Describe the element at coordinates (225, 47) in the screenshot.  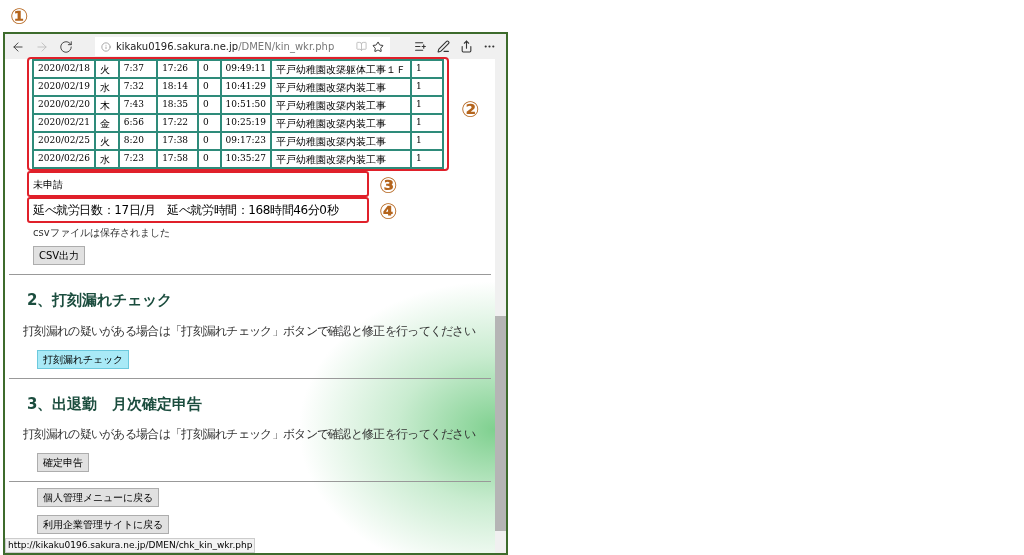
I see `url-text: kikaku0196.sakura.ne.jp/DMEN/kin_wkr.php` at that location.